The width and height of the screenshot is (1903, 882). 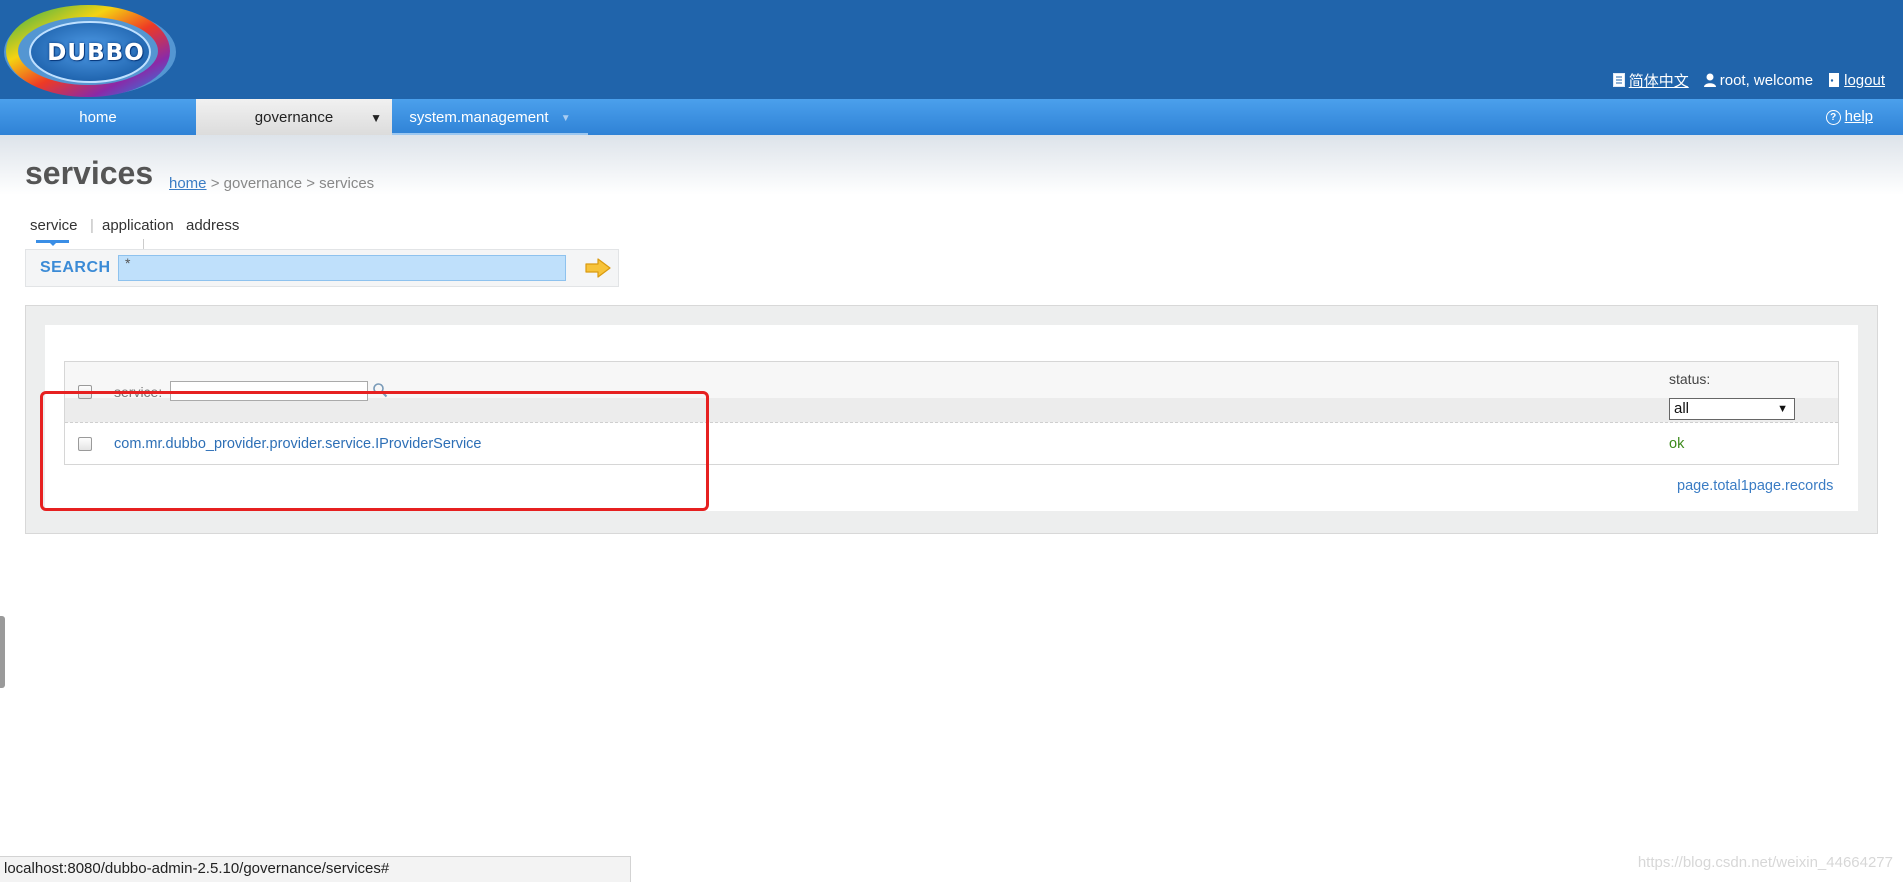 I want to click on tab-service: service, so click(x=54, y=225).